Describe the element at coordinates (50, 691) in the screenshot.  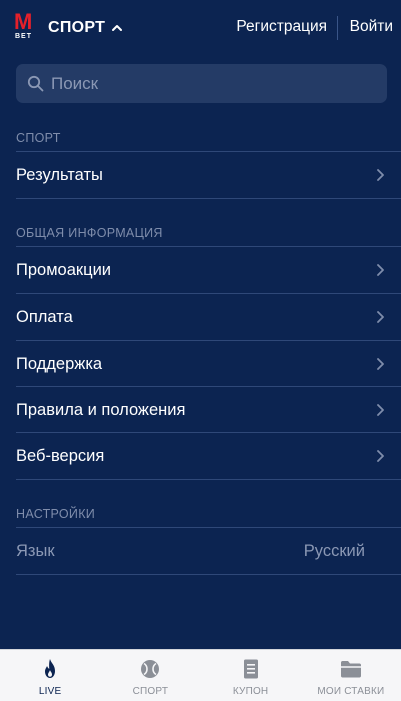
I see `tab-label: LIVE` at that location.